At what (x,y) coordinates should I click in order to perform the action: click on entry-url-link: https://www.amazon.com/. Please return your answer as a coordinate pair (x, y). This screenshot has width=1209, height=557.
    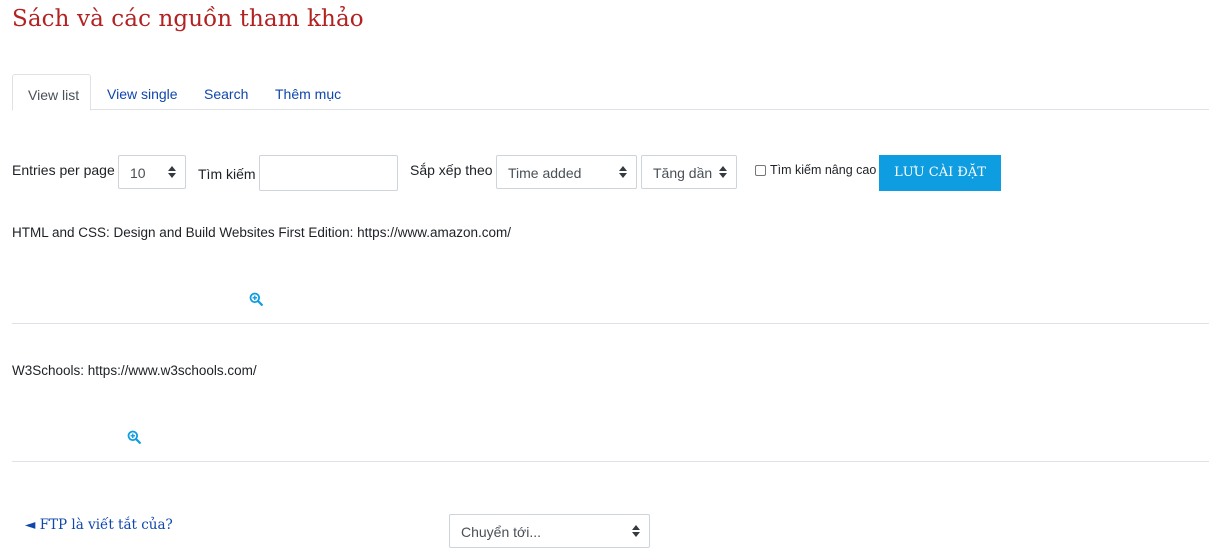
    Looking at the image, I should click on (434, 232).